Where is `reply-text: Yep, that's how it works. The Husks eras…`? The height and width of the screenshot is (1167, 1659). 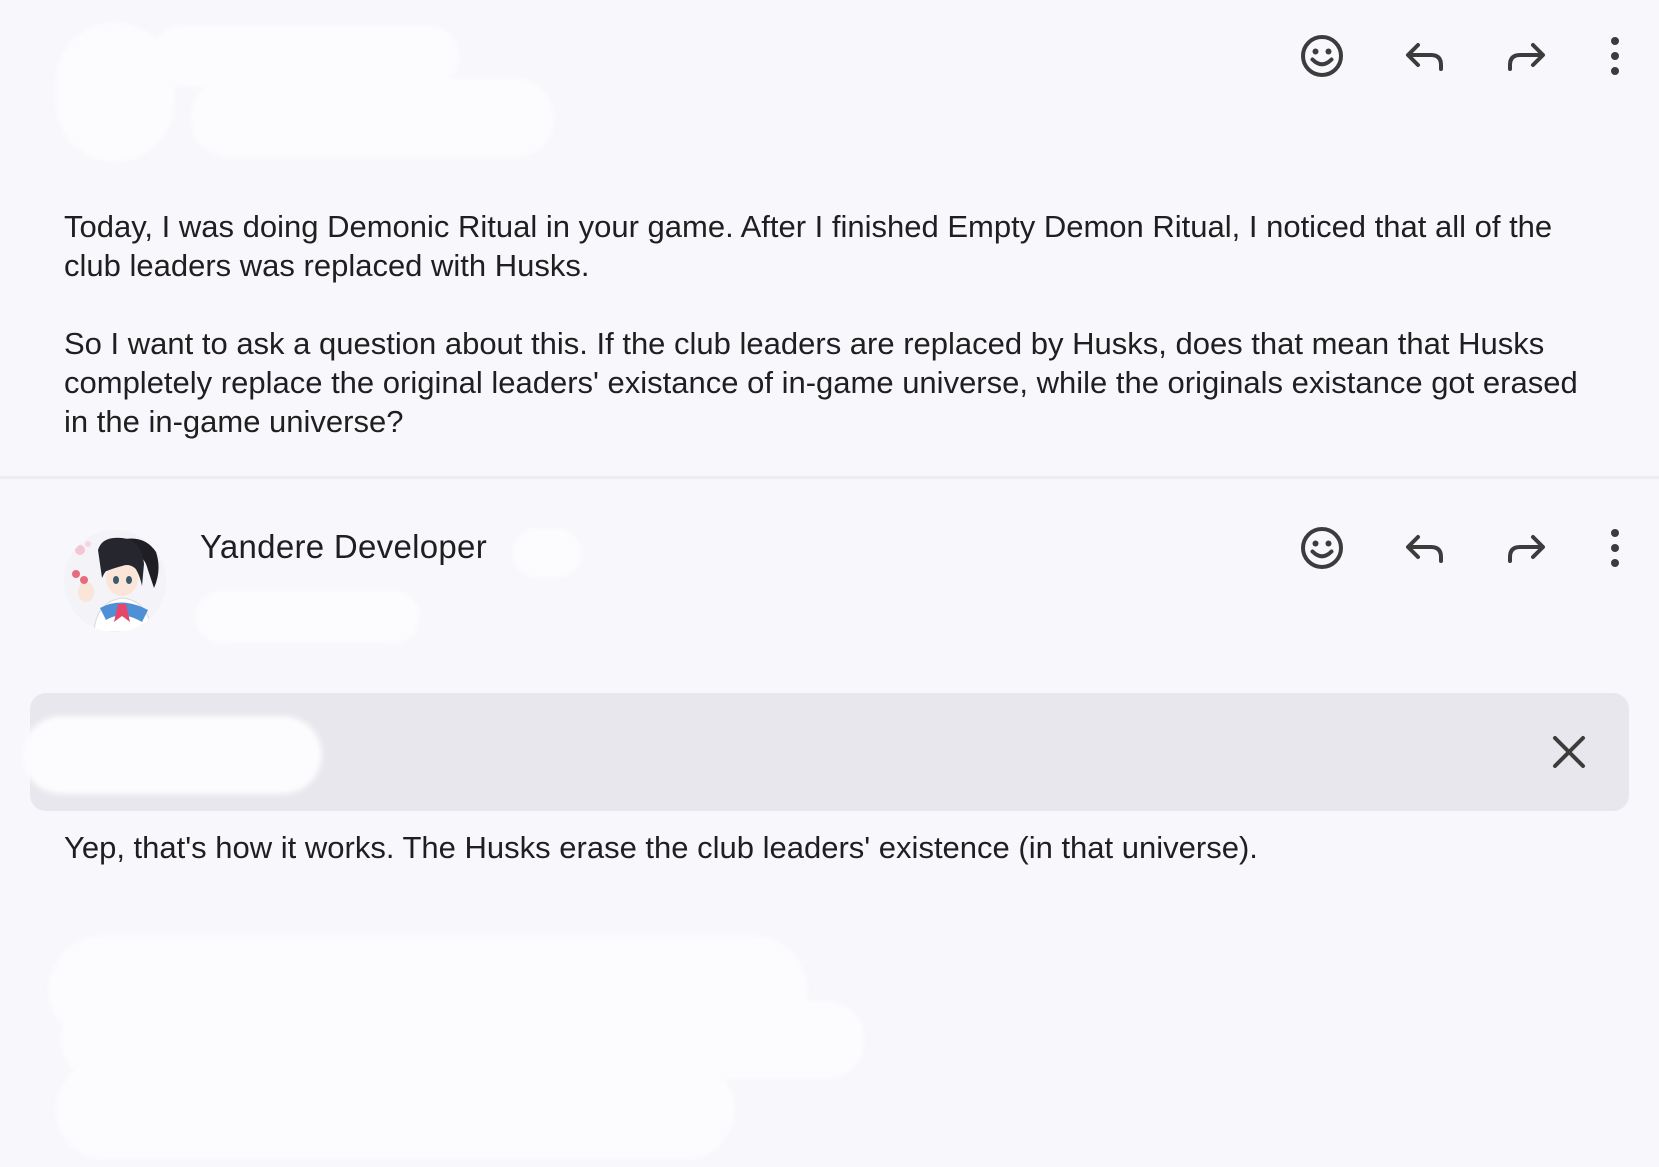
reply-text: Yep, that's how it works. The Husks eras… is located at coordinates (661, 847).